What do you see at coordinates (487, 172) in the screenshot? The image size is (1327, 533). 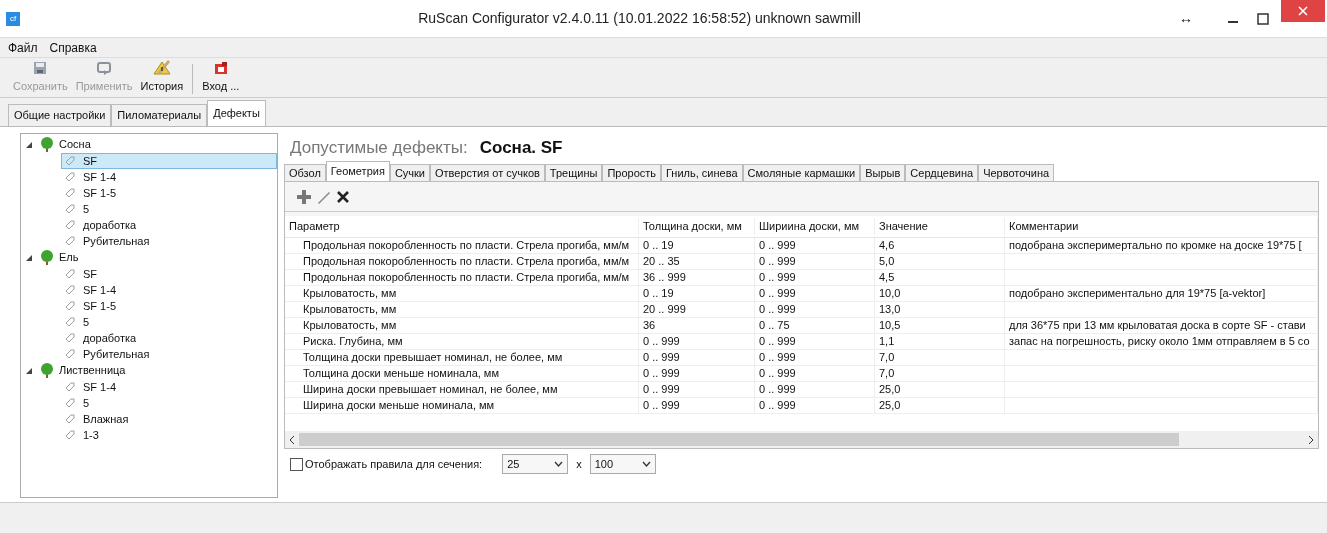 I see `tab: Отверстия от сучков` at bounding box center [487, 172].